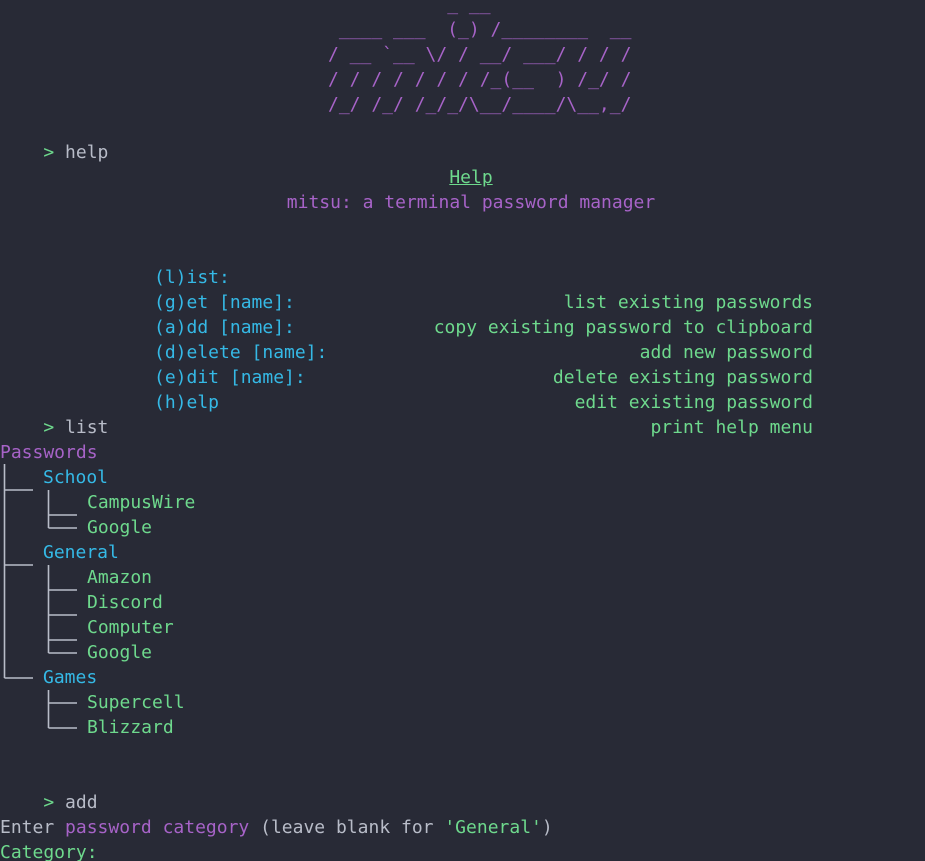 The width and height of the screenshot is (925, 861). Describe the element at coordinates (157, 827) in the screenshot. I see `password-category-text: password category` at that location.